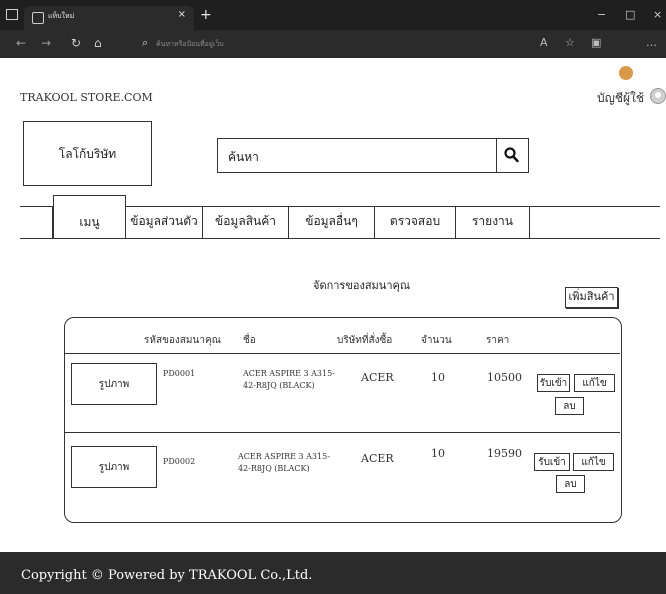  What do you see at coordinates (570, 42) in the screenshot?
I see `favorites-icon: ☆` at bounding box center [570, 42].